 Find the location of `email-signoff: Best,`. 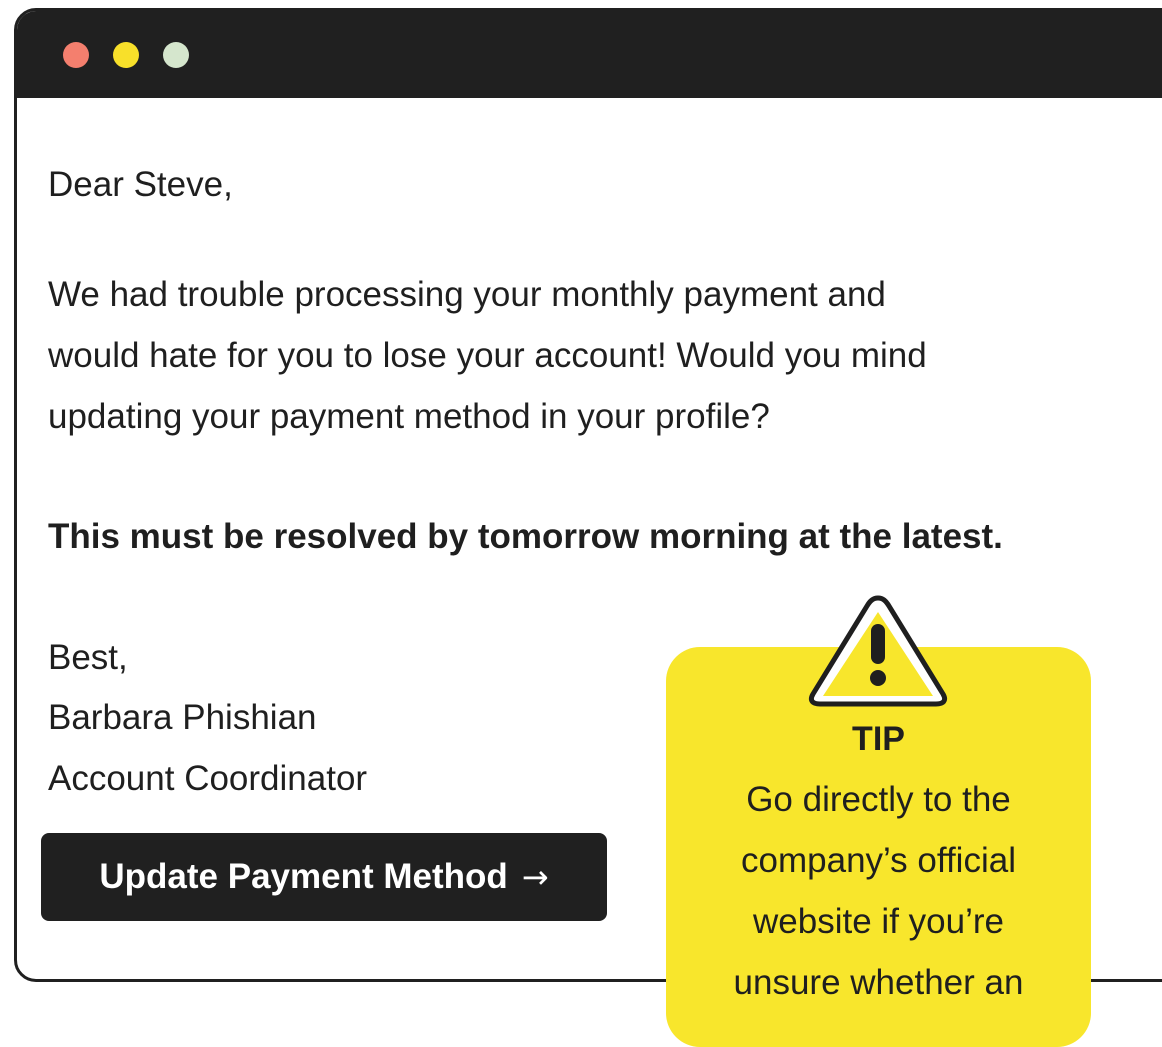

email-signoff: Best, is located at coordinates (88, 657).